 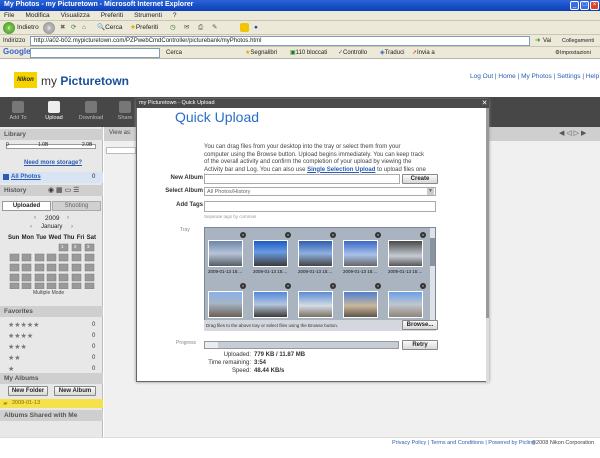 What do you see at coordinates (91, 111) in the screenshot?
I see `download-button: Download` at bounding box center [91, 111].